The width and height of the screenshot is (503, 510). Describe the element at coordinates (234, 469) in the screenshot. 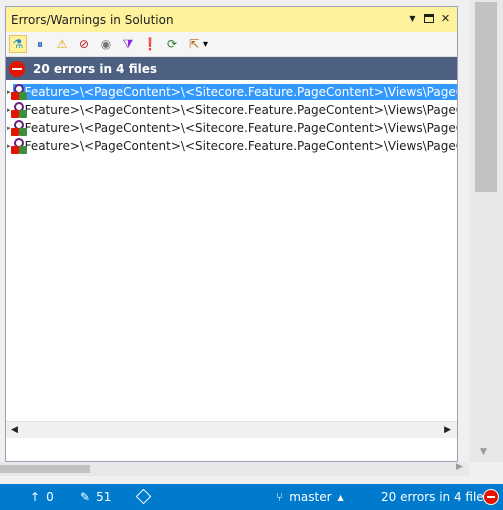

I see `editor-horizontal-scrollbar: ▶` at that location.